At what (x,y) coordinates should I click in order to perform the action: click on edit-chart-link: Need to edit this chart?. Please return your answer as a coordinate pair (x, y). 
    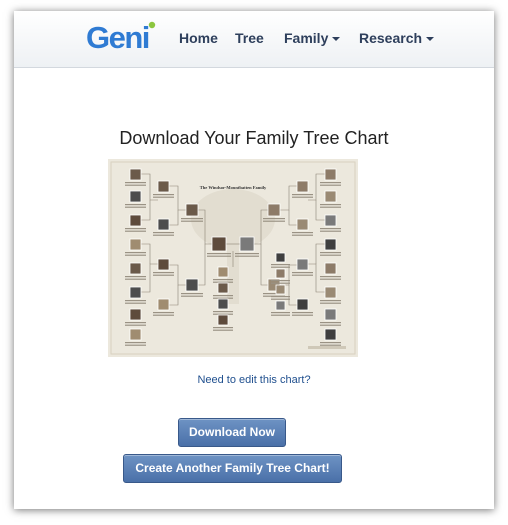
    Looking at the image, I should click on (254, 380).